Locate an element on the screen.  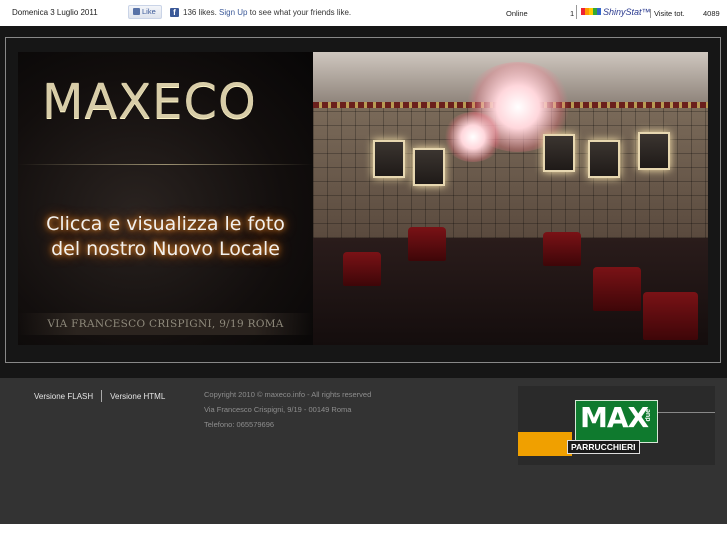
maxdue-logo: MAX due PARRUCCHIERI is located at coordinates (616, 425).